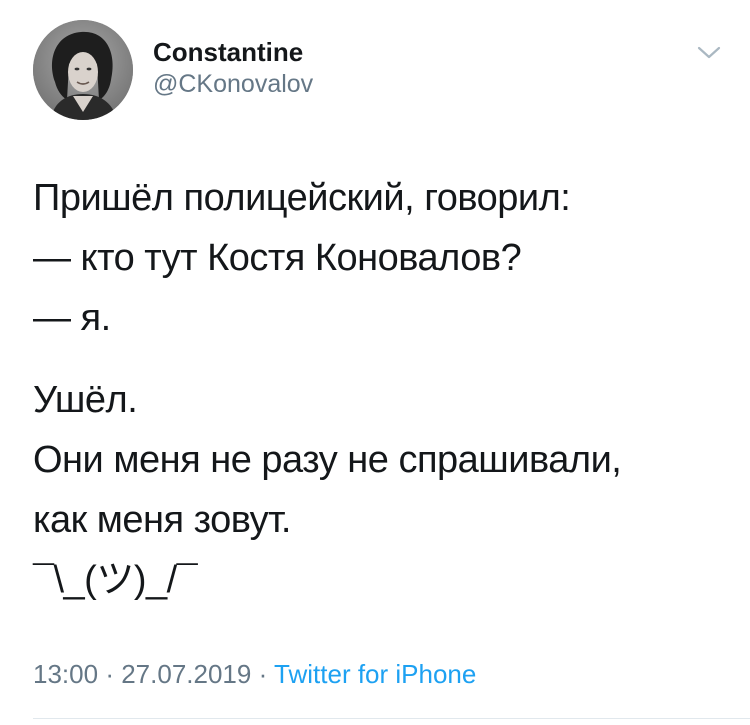  What do you see at coordinates (378, 70) in the screenshot?
I see `tweet-header: Constantine @CKonovalov` at bounding box center [378, 70].